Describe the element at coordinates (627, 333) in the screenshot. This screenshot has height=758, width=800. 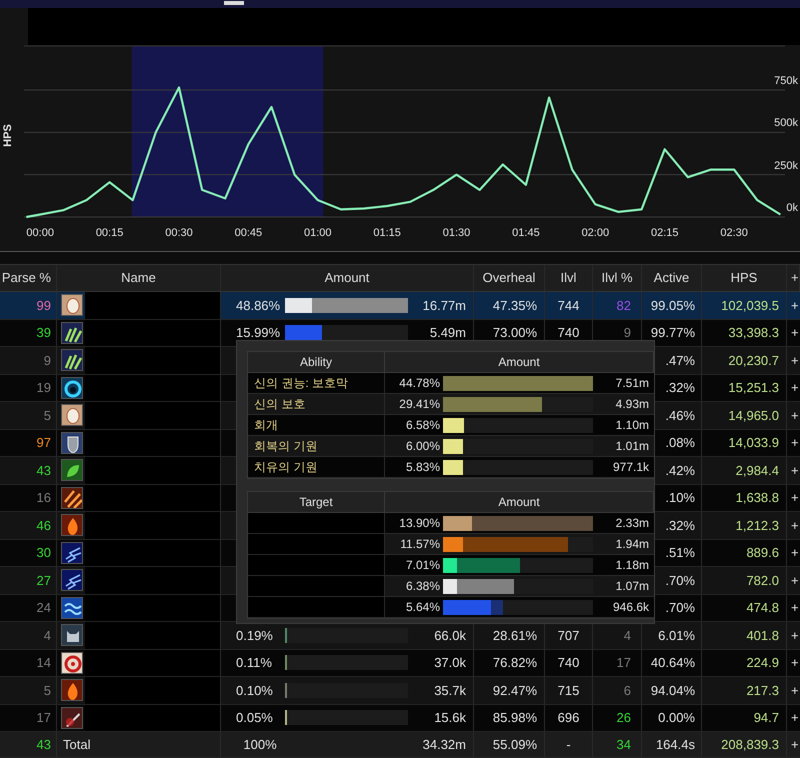
I see `ilvl-percent: 9` at that location.